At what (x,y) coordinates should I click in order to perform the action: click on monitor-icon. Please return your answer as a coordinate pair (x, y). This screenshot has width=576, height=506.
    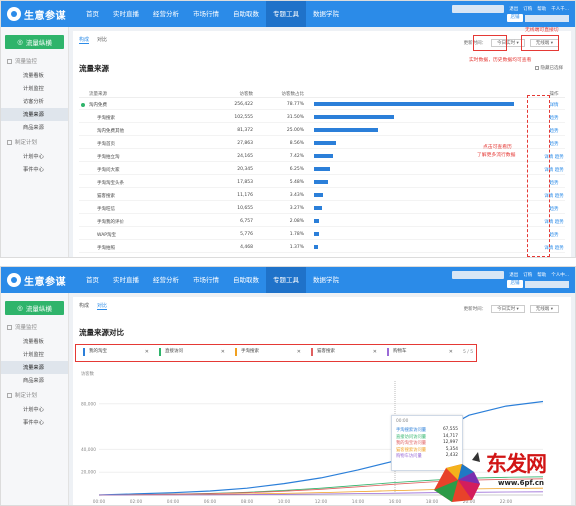
    Looking at the image, I should click on (9, 61).